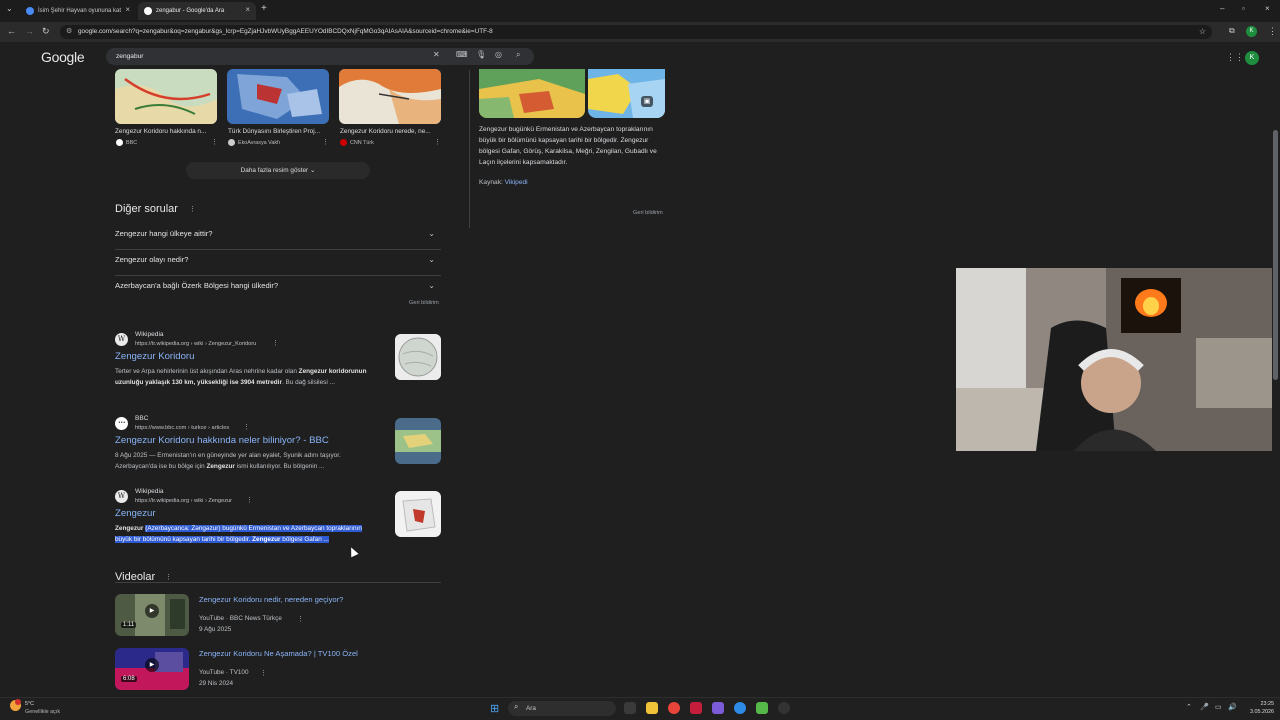 This screenshot has width=1280, height=720. I want to click on weather-temp: 5°C, so click(29, 704).